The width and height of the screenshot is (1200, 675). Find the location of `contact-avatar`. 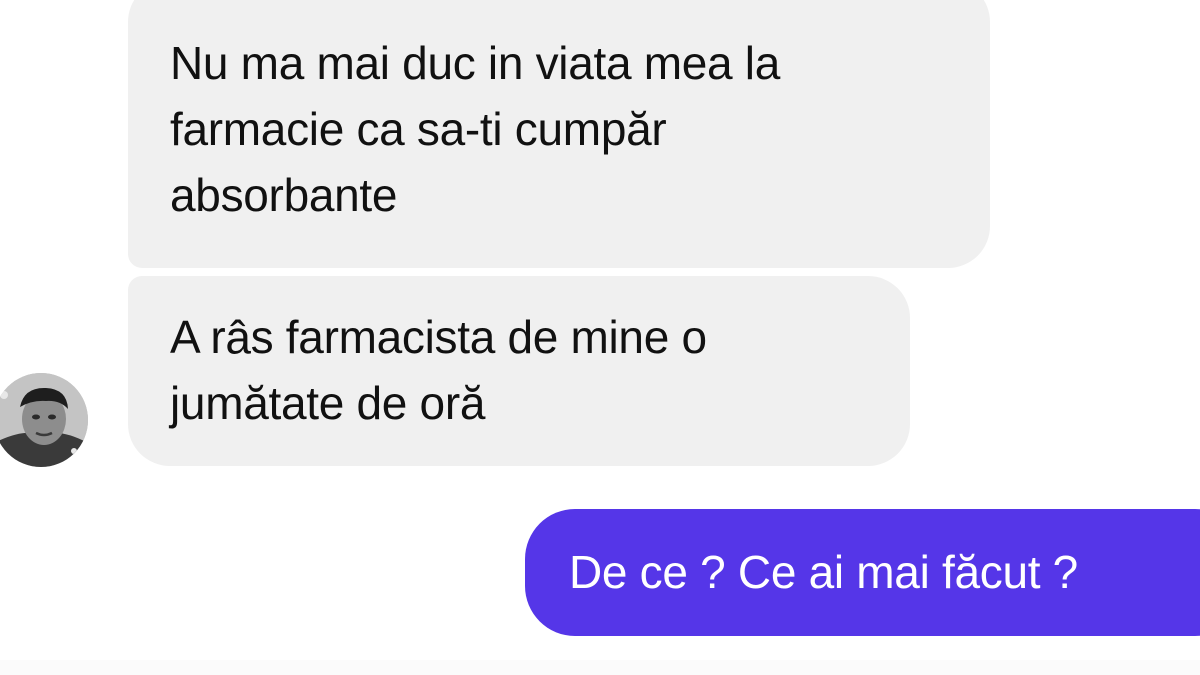

contact-avatar is located at coordinates (44, 420).